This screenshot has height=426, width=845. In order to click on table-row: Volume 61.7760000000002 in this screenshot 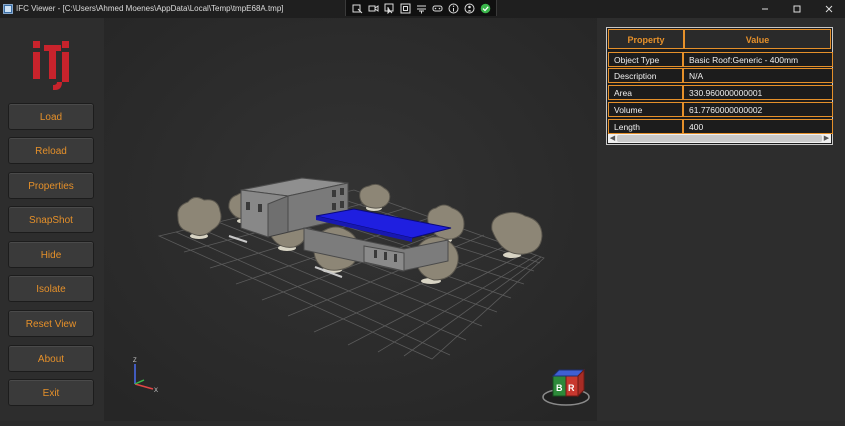, I will do `click(720, 109)`.